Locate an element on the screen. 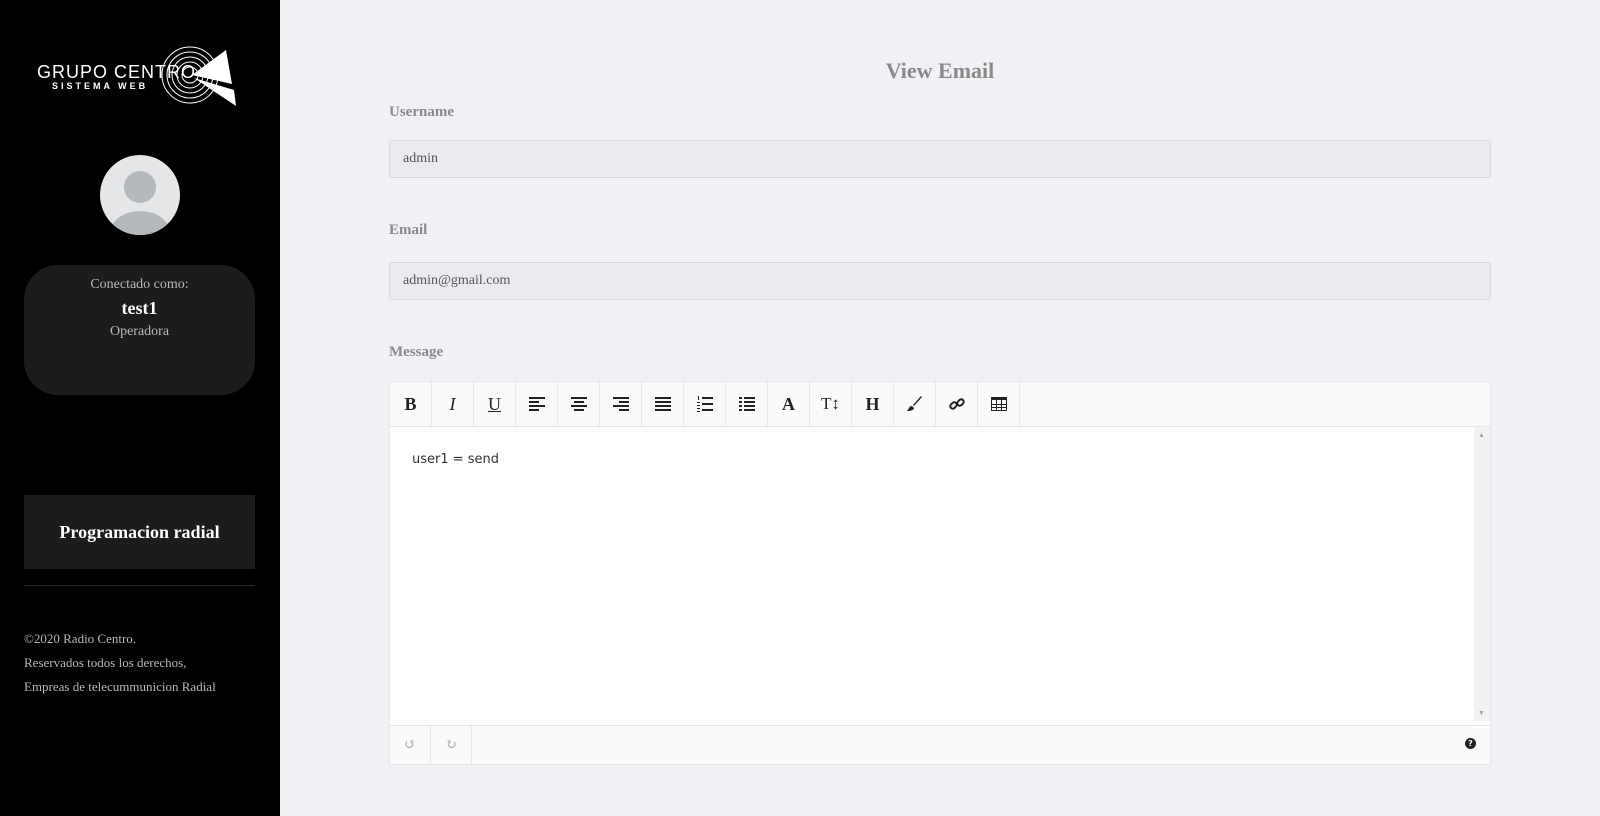 This screenshot has height=816, width=1600. footer-copyright: ©2020 Radio Centro. is located at coordinates (80, 638).